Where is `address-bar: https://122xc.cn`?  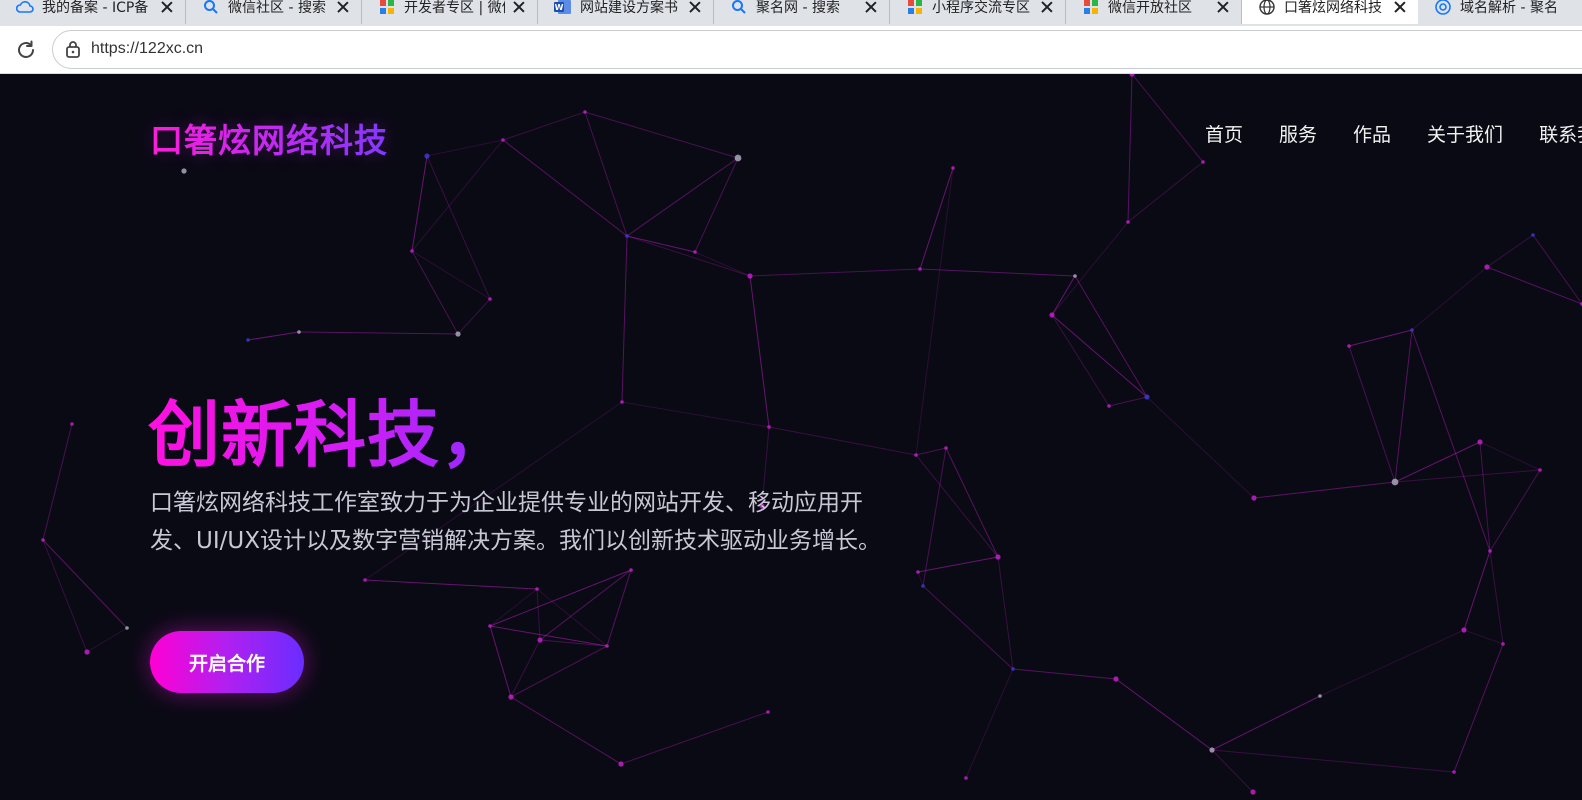
address-bar: https://122xc.cn is located at coordinates (817, 49).